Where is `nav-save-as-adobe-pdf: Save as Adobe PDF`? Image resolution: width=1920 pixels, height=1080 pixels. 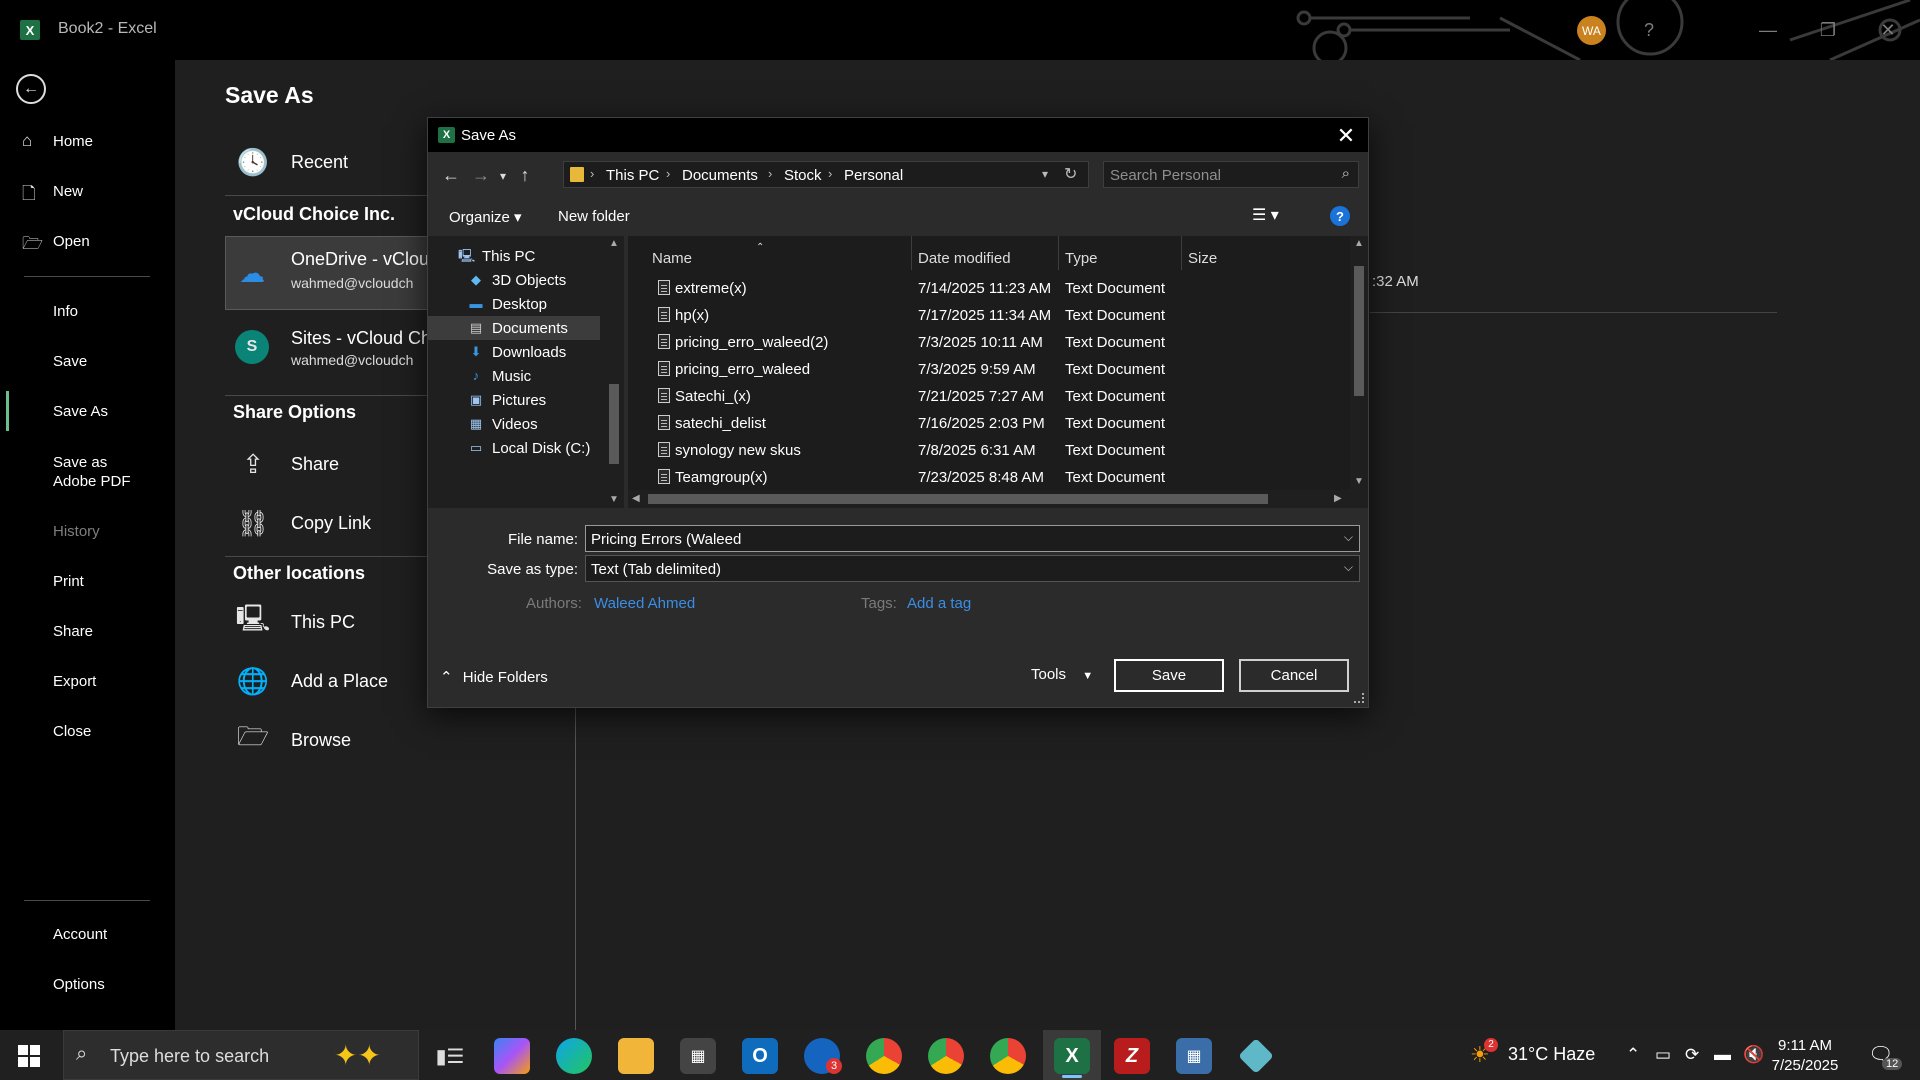
nav-save-as-adobe-pdf: Save as Adobe PDF is located at coordinates (92, 472).